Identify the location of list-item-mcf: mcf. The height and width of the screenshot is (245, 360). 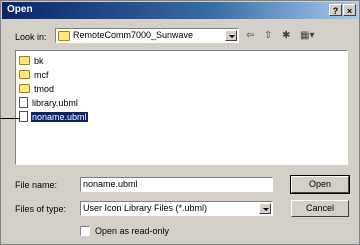
(34, 74).